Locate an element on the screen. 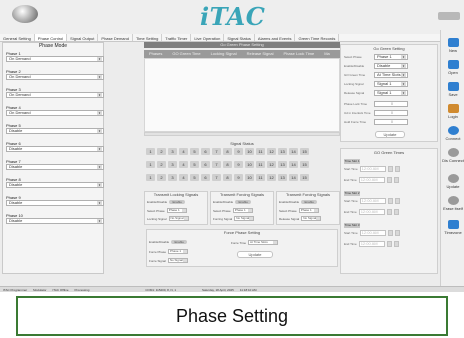 The image size is (464, 338). sidebar-login: Login is located at coordinates (452, 111).